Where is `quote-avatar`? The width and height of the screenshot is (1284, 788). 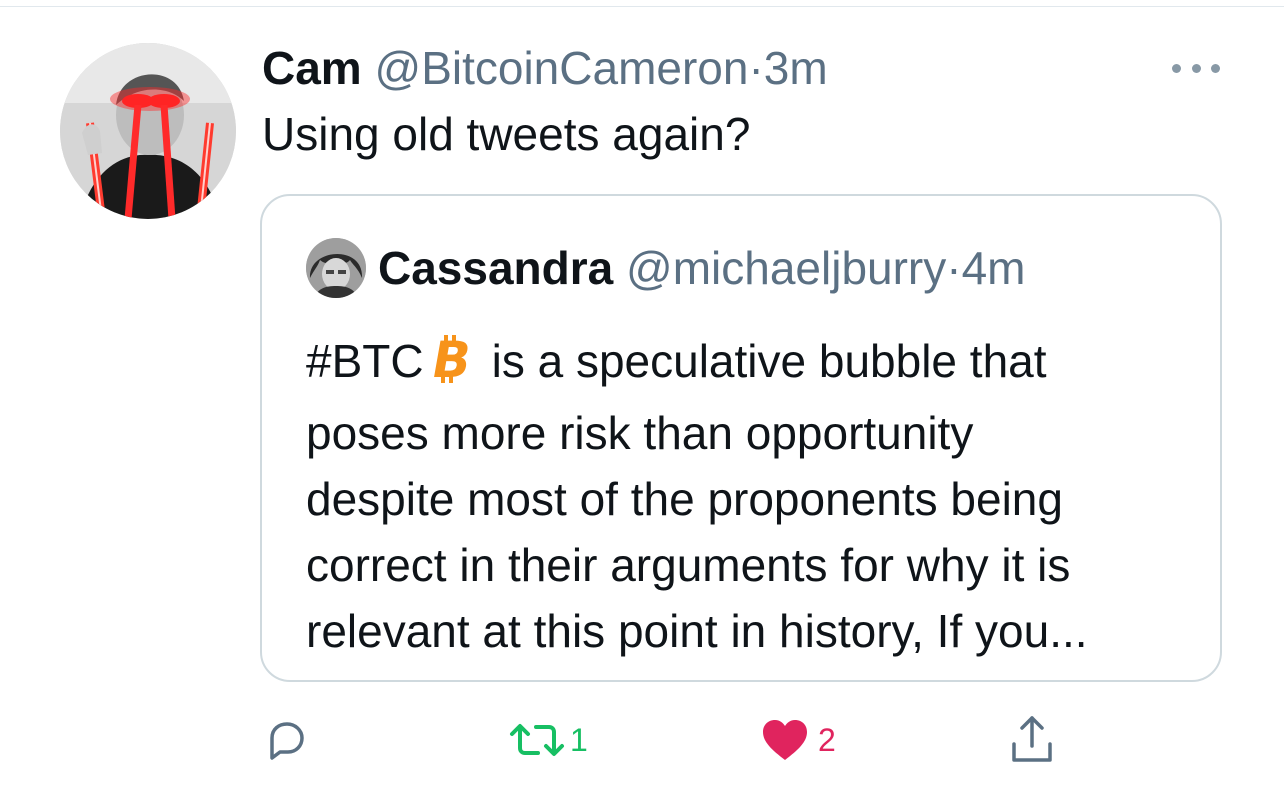 quote-avatar is located at coordinates (336, 268).